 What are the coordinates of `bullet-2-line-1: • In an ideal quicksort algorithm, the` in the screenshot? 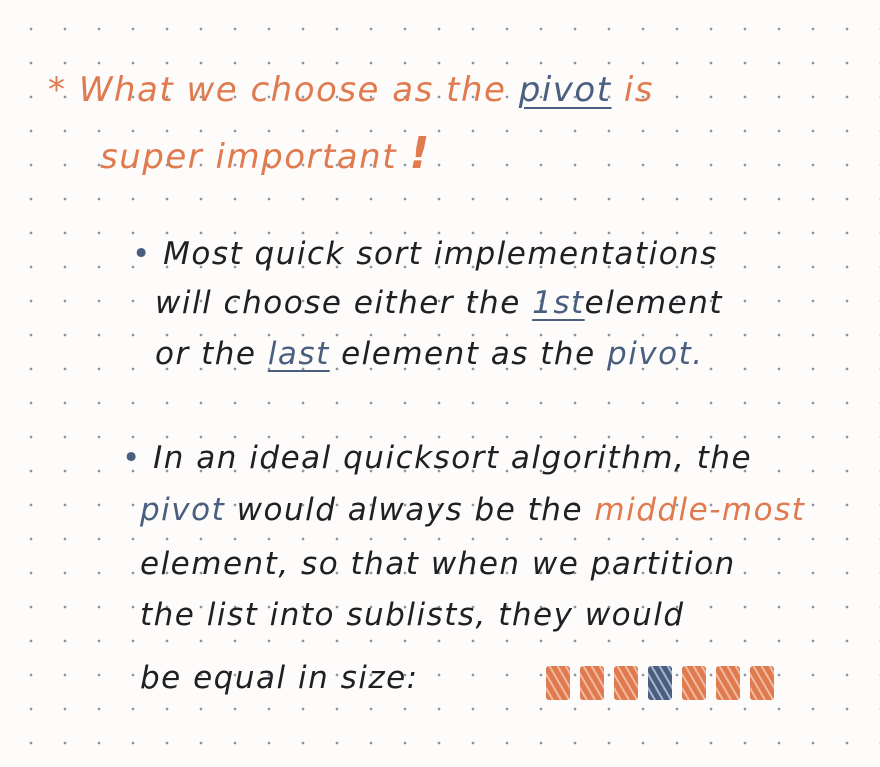 It's located at (437, 458).